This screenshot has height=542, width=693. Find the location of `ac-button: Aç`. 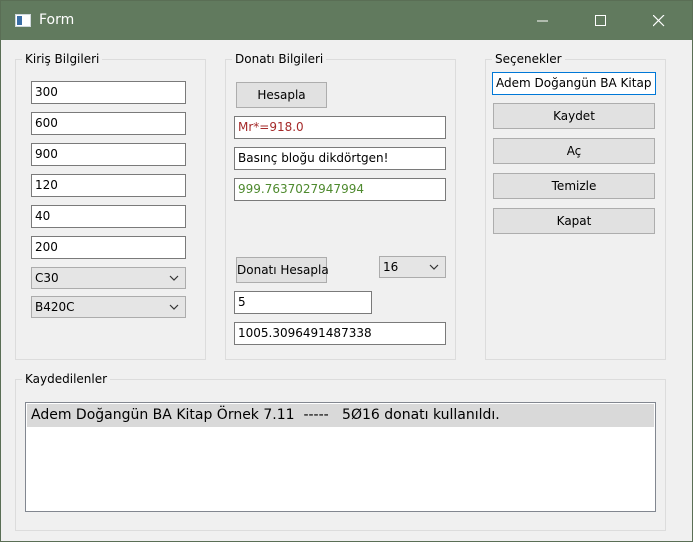

ac-button: Aç is located at coordinates (574, 151).